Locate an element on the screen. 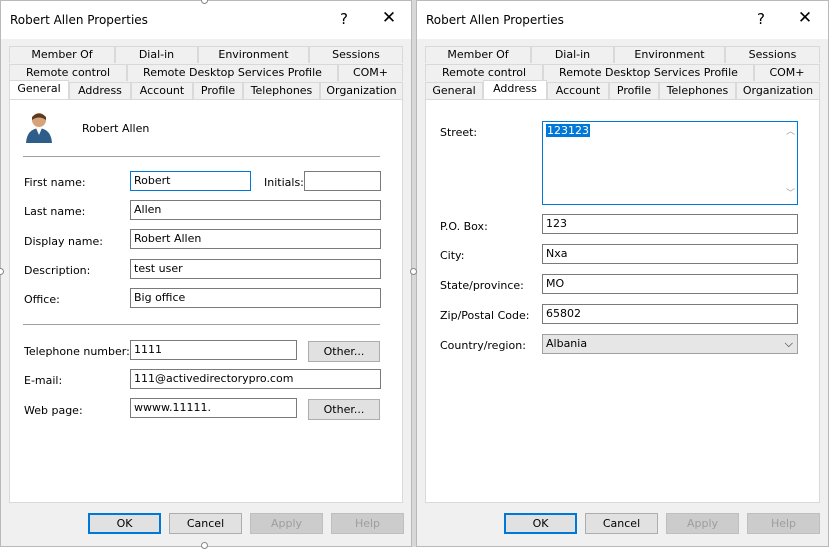  telephone-input: 1111 is located at coordinates (213, 350).